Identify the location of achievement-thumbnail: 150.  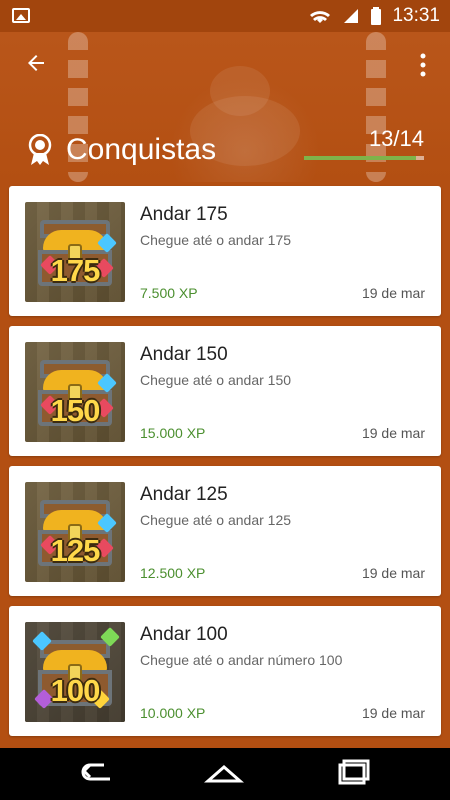
(75, 392).